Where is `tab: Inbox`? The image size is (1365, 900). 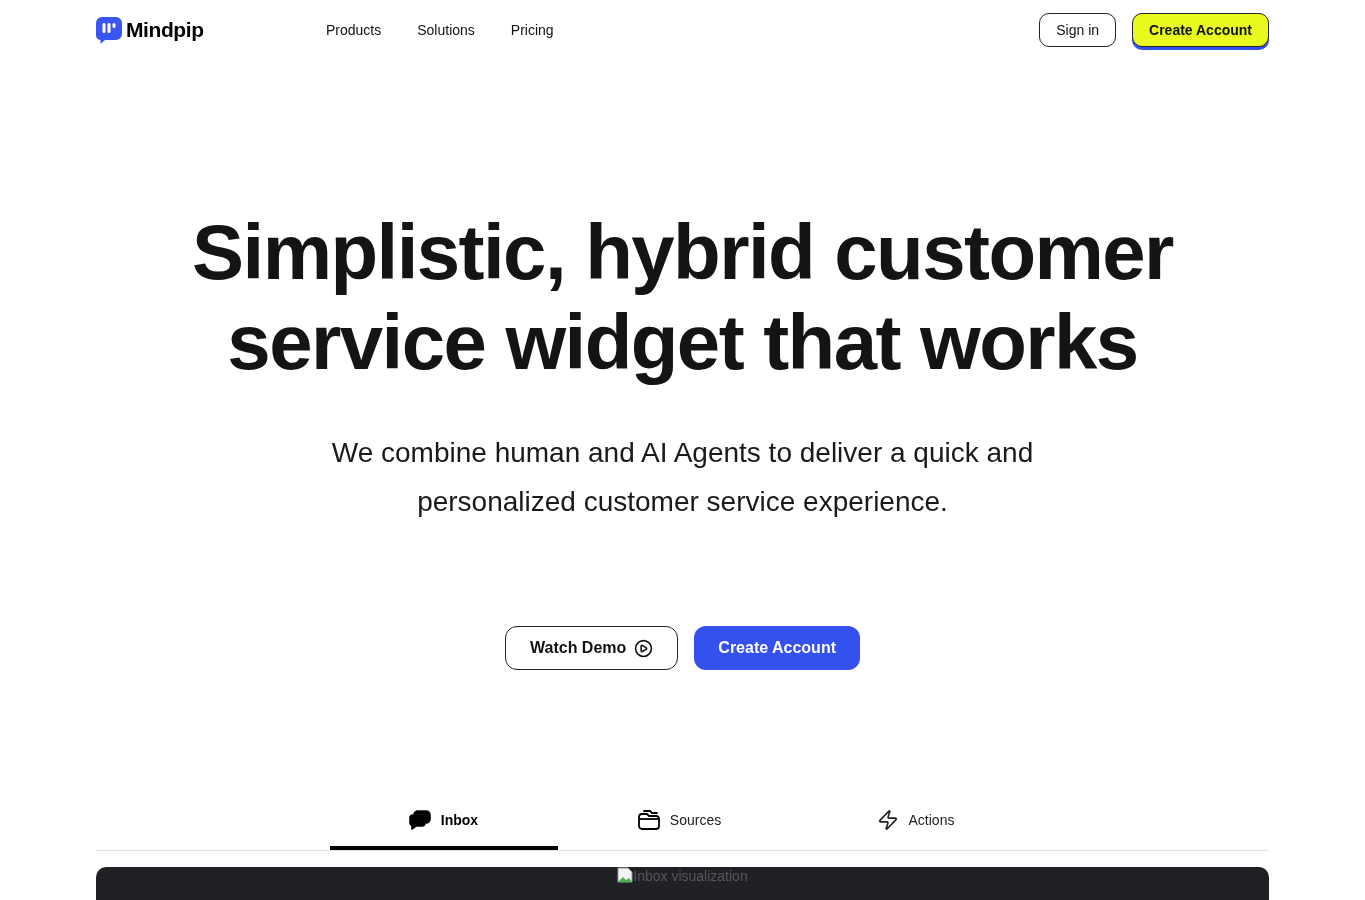 tab: Inbox is located at coordinates (443, 822).